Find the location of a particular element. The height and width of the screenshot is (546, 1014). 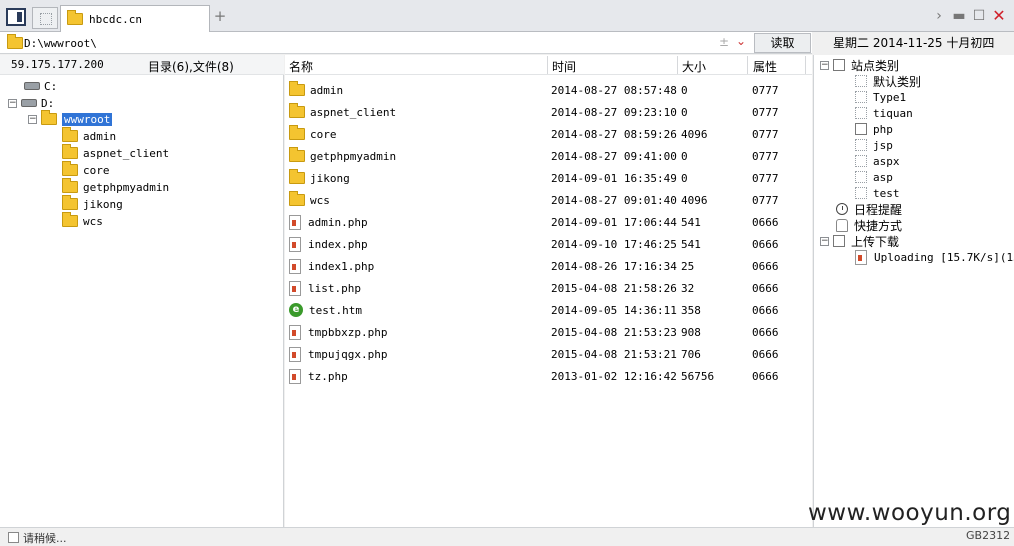

maximize-icon: ☐ is located at coordinates (979, 16).